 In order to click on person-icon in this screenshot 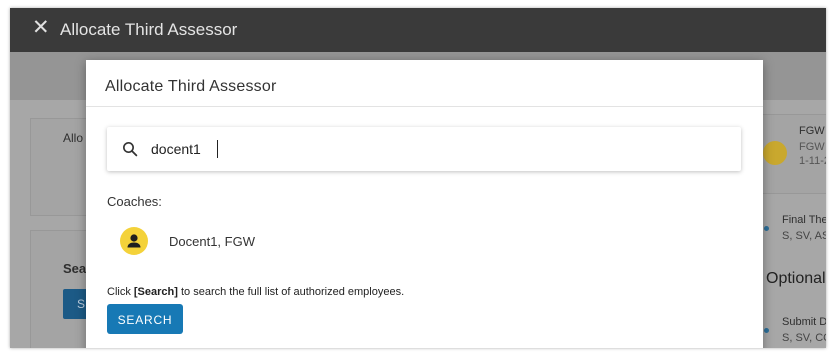, I will do `click(134, 241)`.